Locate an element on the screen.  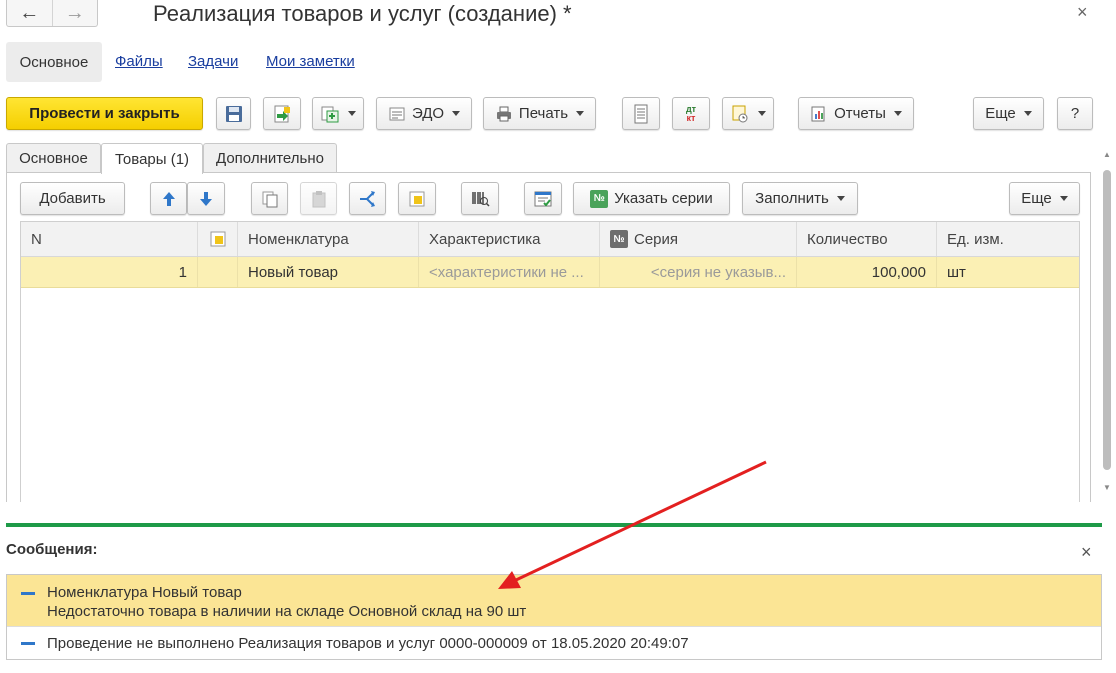
message-line: Номенклатура Новый товар is located at coordinates (144, 592).